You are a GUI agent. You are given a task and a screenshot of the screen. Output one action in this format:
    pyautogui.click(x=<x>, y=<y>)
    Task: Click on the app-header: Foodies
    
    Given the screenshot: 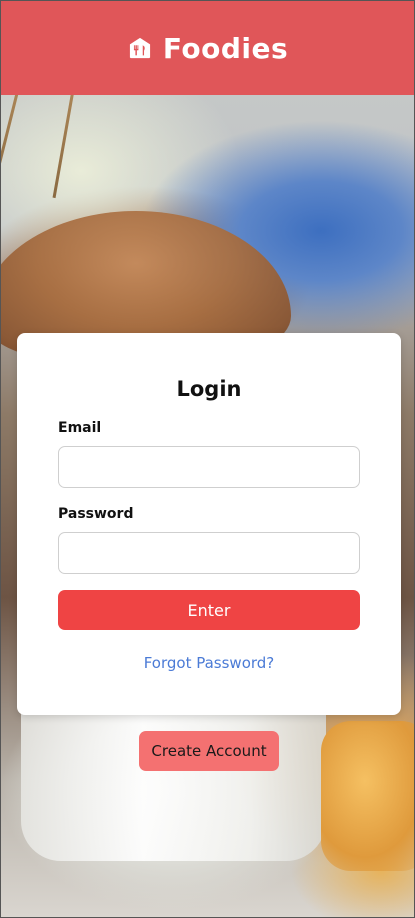 What is the action you would take?
    pyautogui.click(x=207, y=48)
    